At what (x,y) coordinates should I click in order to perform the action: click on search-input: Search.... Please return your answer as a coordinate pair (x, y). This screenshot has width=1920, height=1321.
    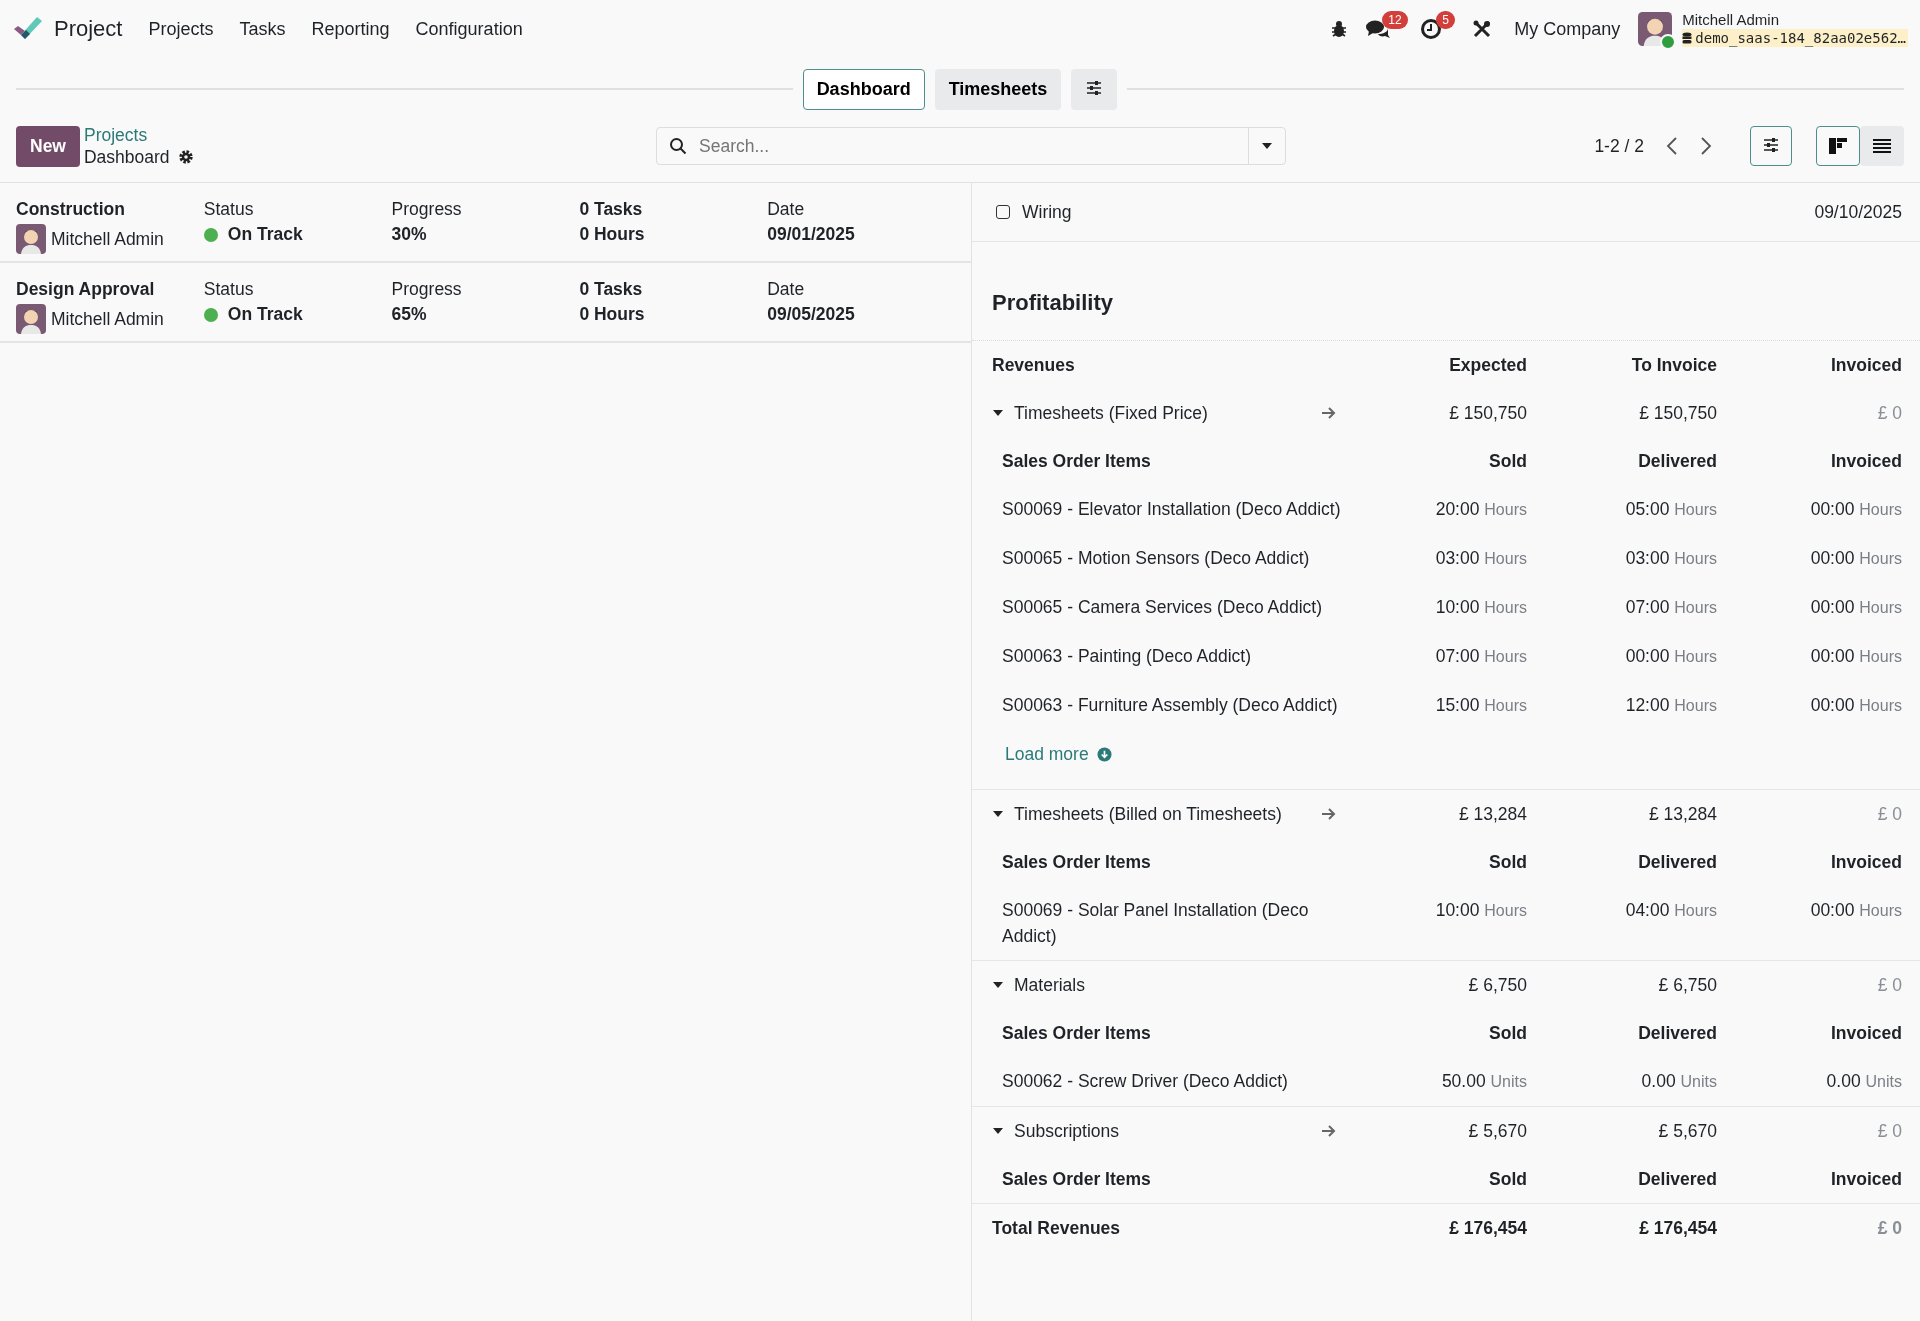
    Looking at the image, I should click on (967, 146).